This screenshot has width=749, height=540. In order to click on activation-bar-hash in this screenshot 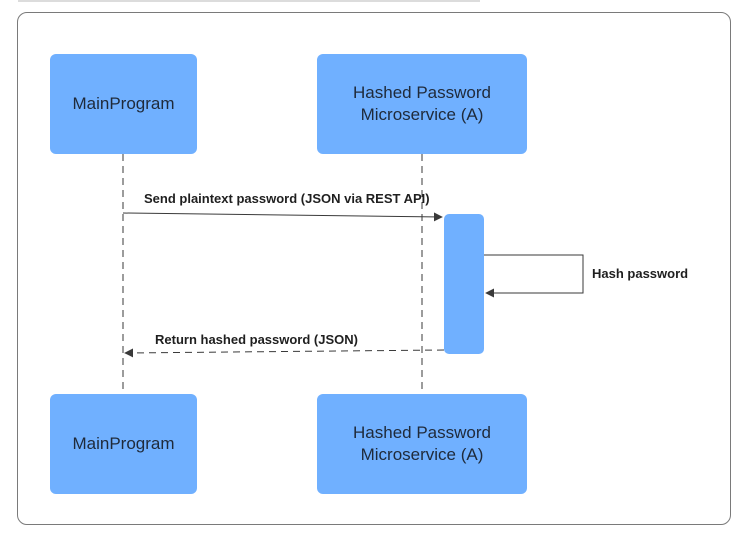, I will do `click(464, 284)`.